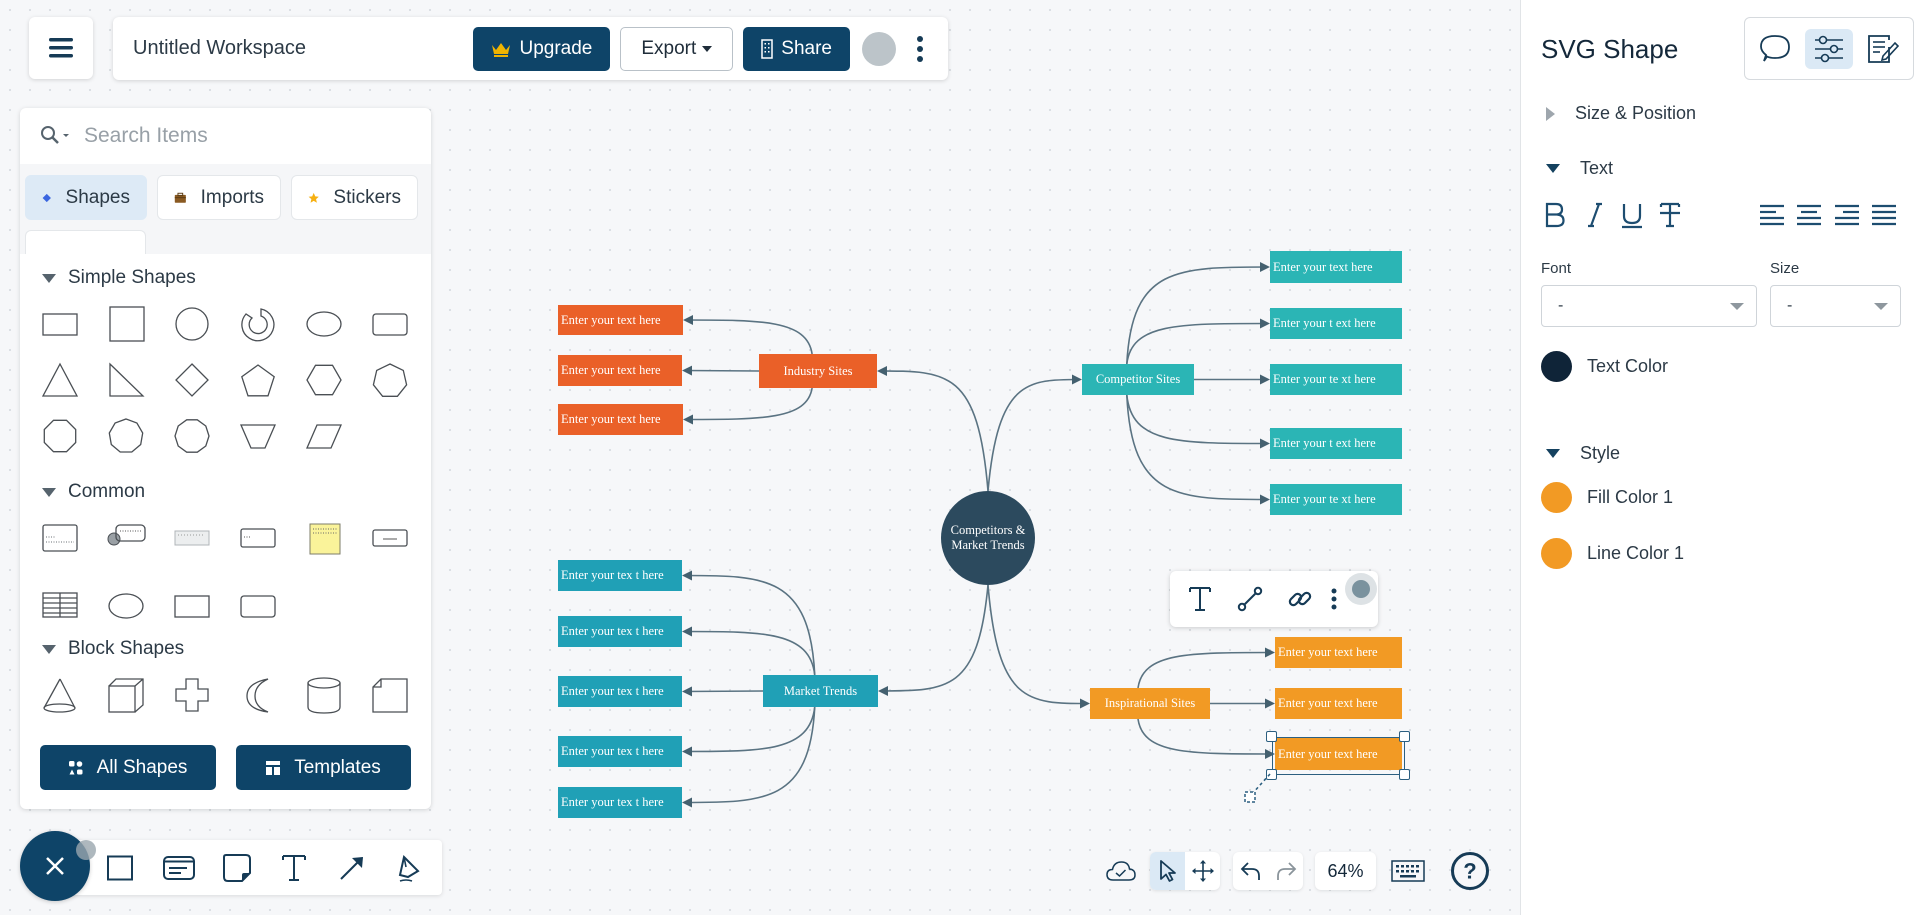 This screenshot has height=915, width=1920. Describe the element at coordinates (1583, 453) in the screenshot. I see `section-style: Style` at that location.